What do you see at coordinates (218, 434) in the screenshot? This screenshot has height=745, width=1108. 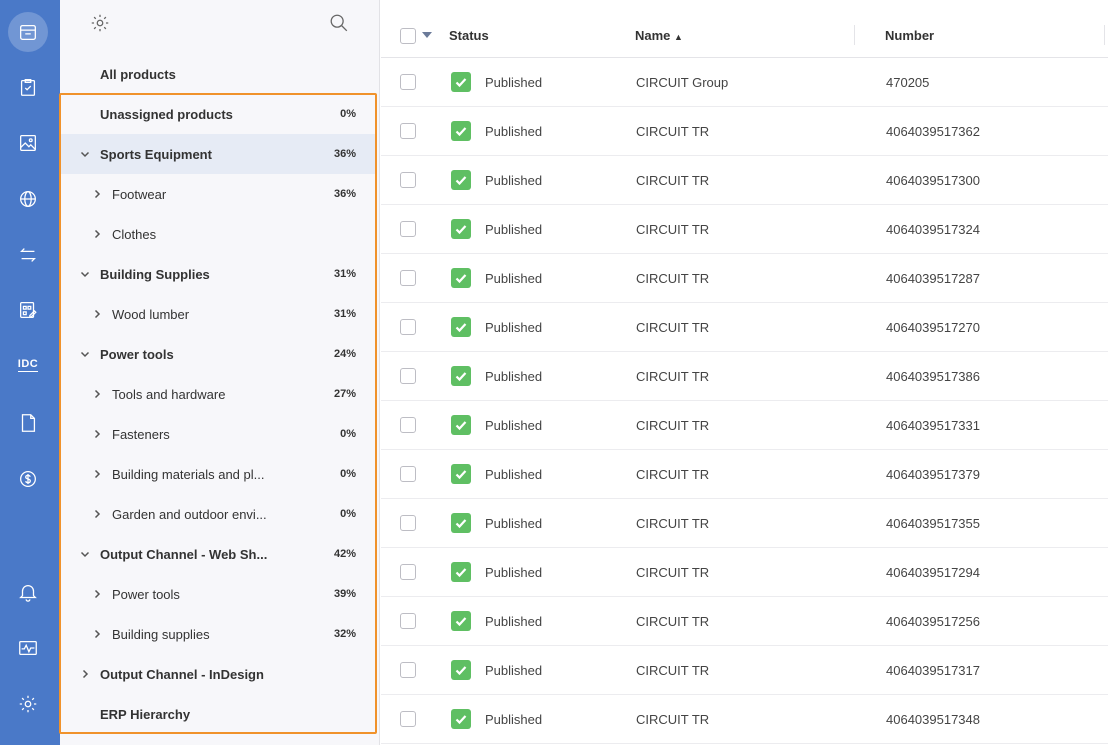 I see `tree-item: Fasteners 0%` at bounding box center [218, 434].